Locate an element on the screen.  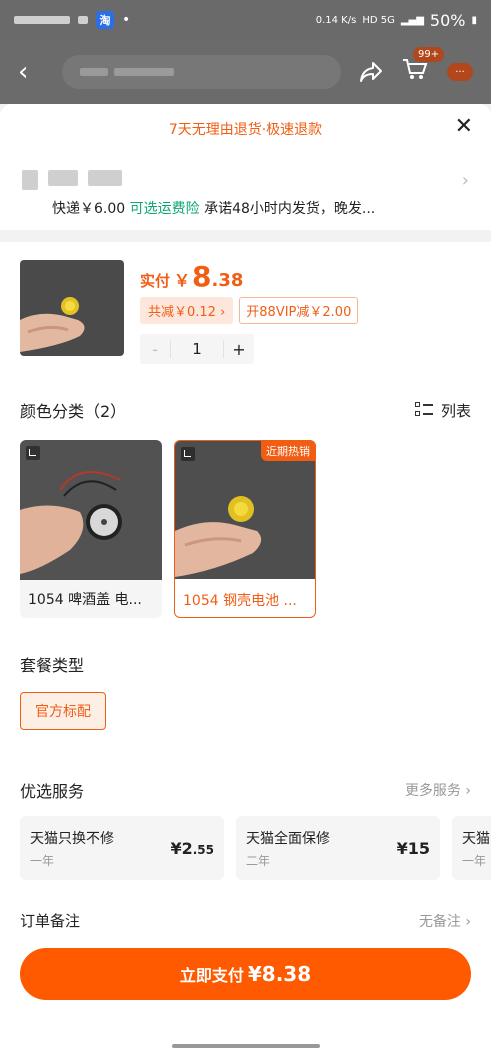
order-note-value: 无备注 › is located at coordinates (444, 921).